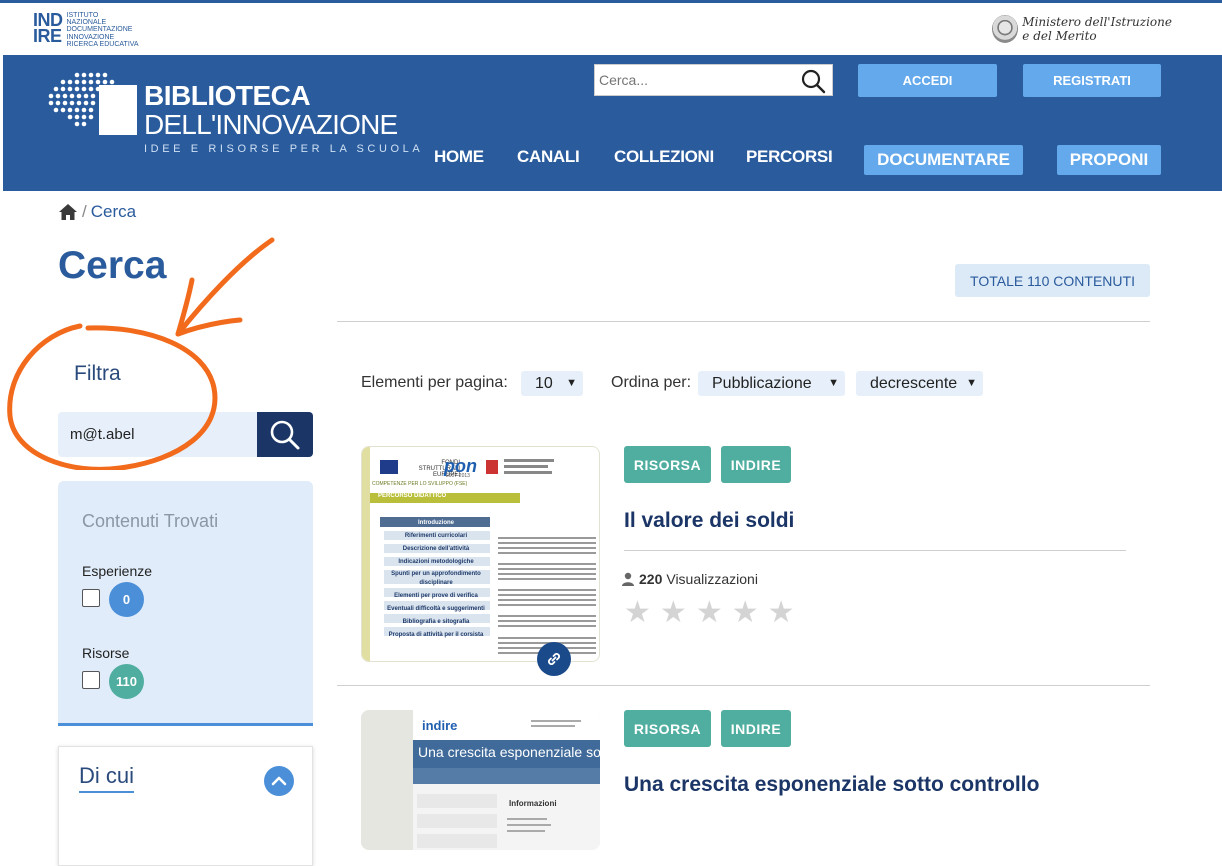 The width and height of the screenshot is (1222, 866). I want to click on link-icon, so click(554, 659).